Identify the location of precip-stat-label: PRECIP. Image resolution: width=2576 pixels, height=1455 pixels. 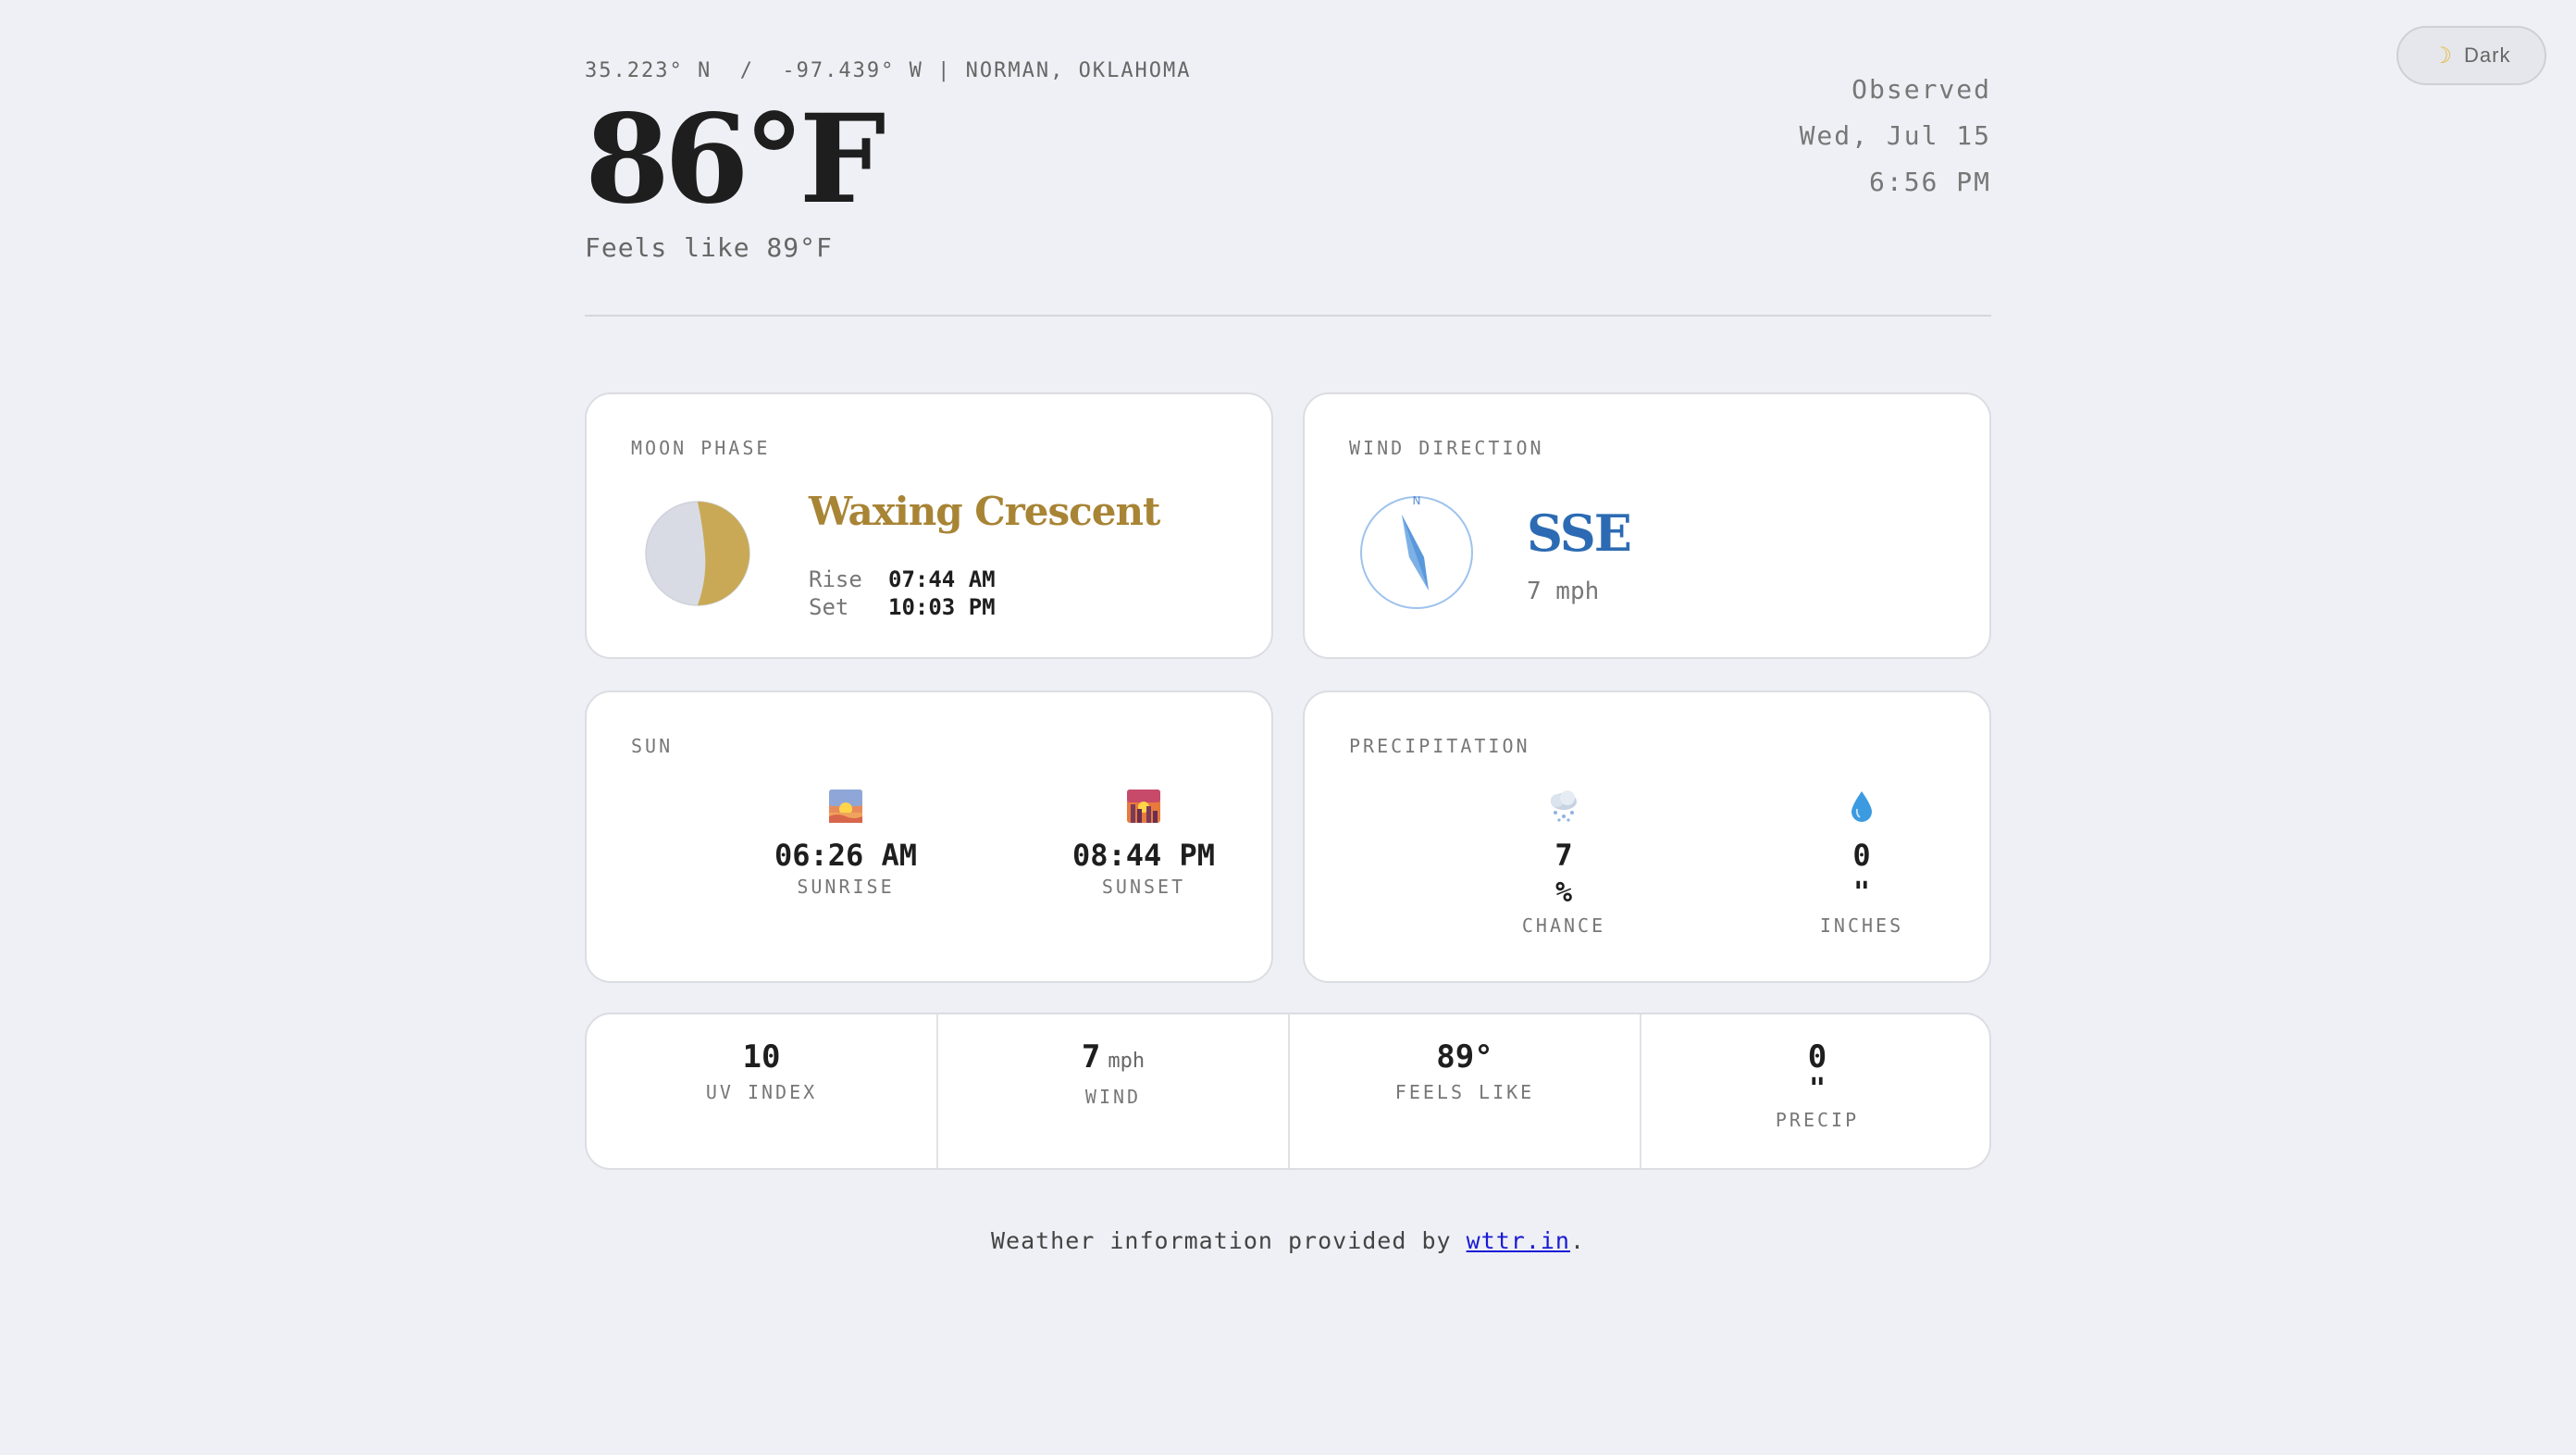
(1818, 1120).